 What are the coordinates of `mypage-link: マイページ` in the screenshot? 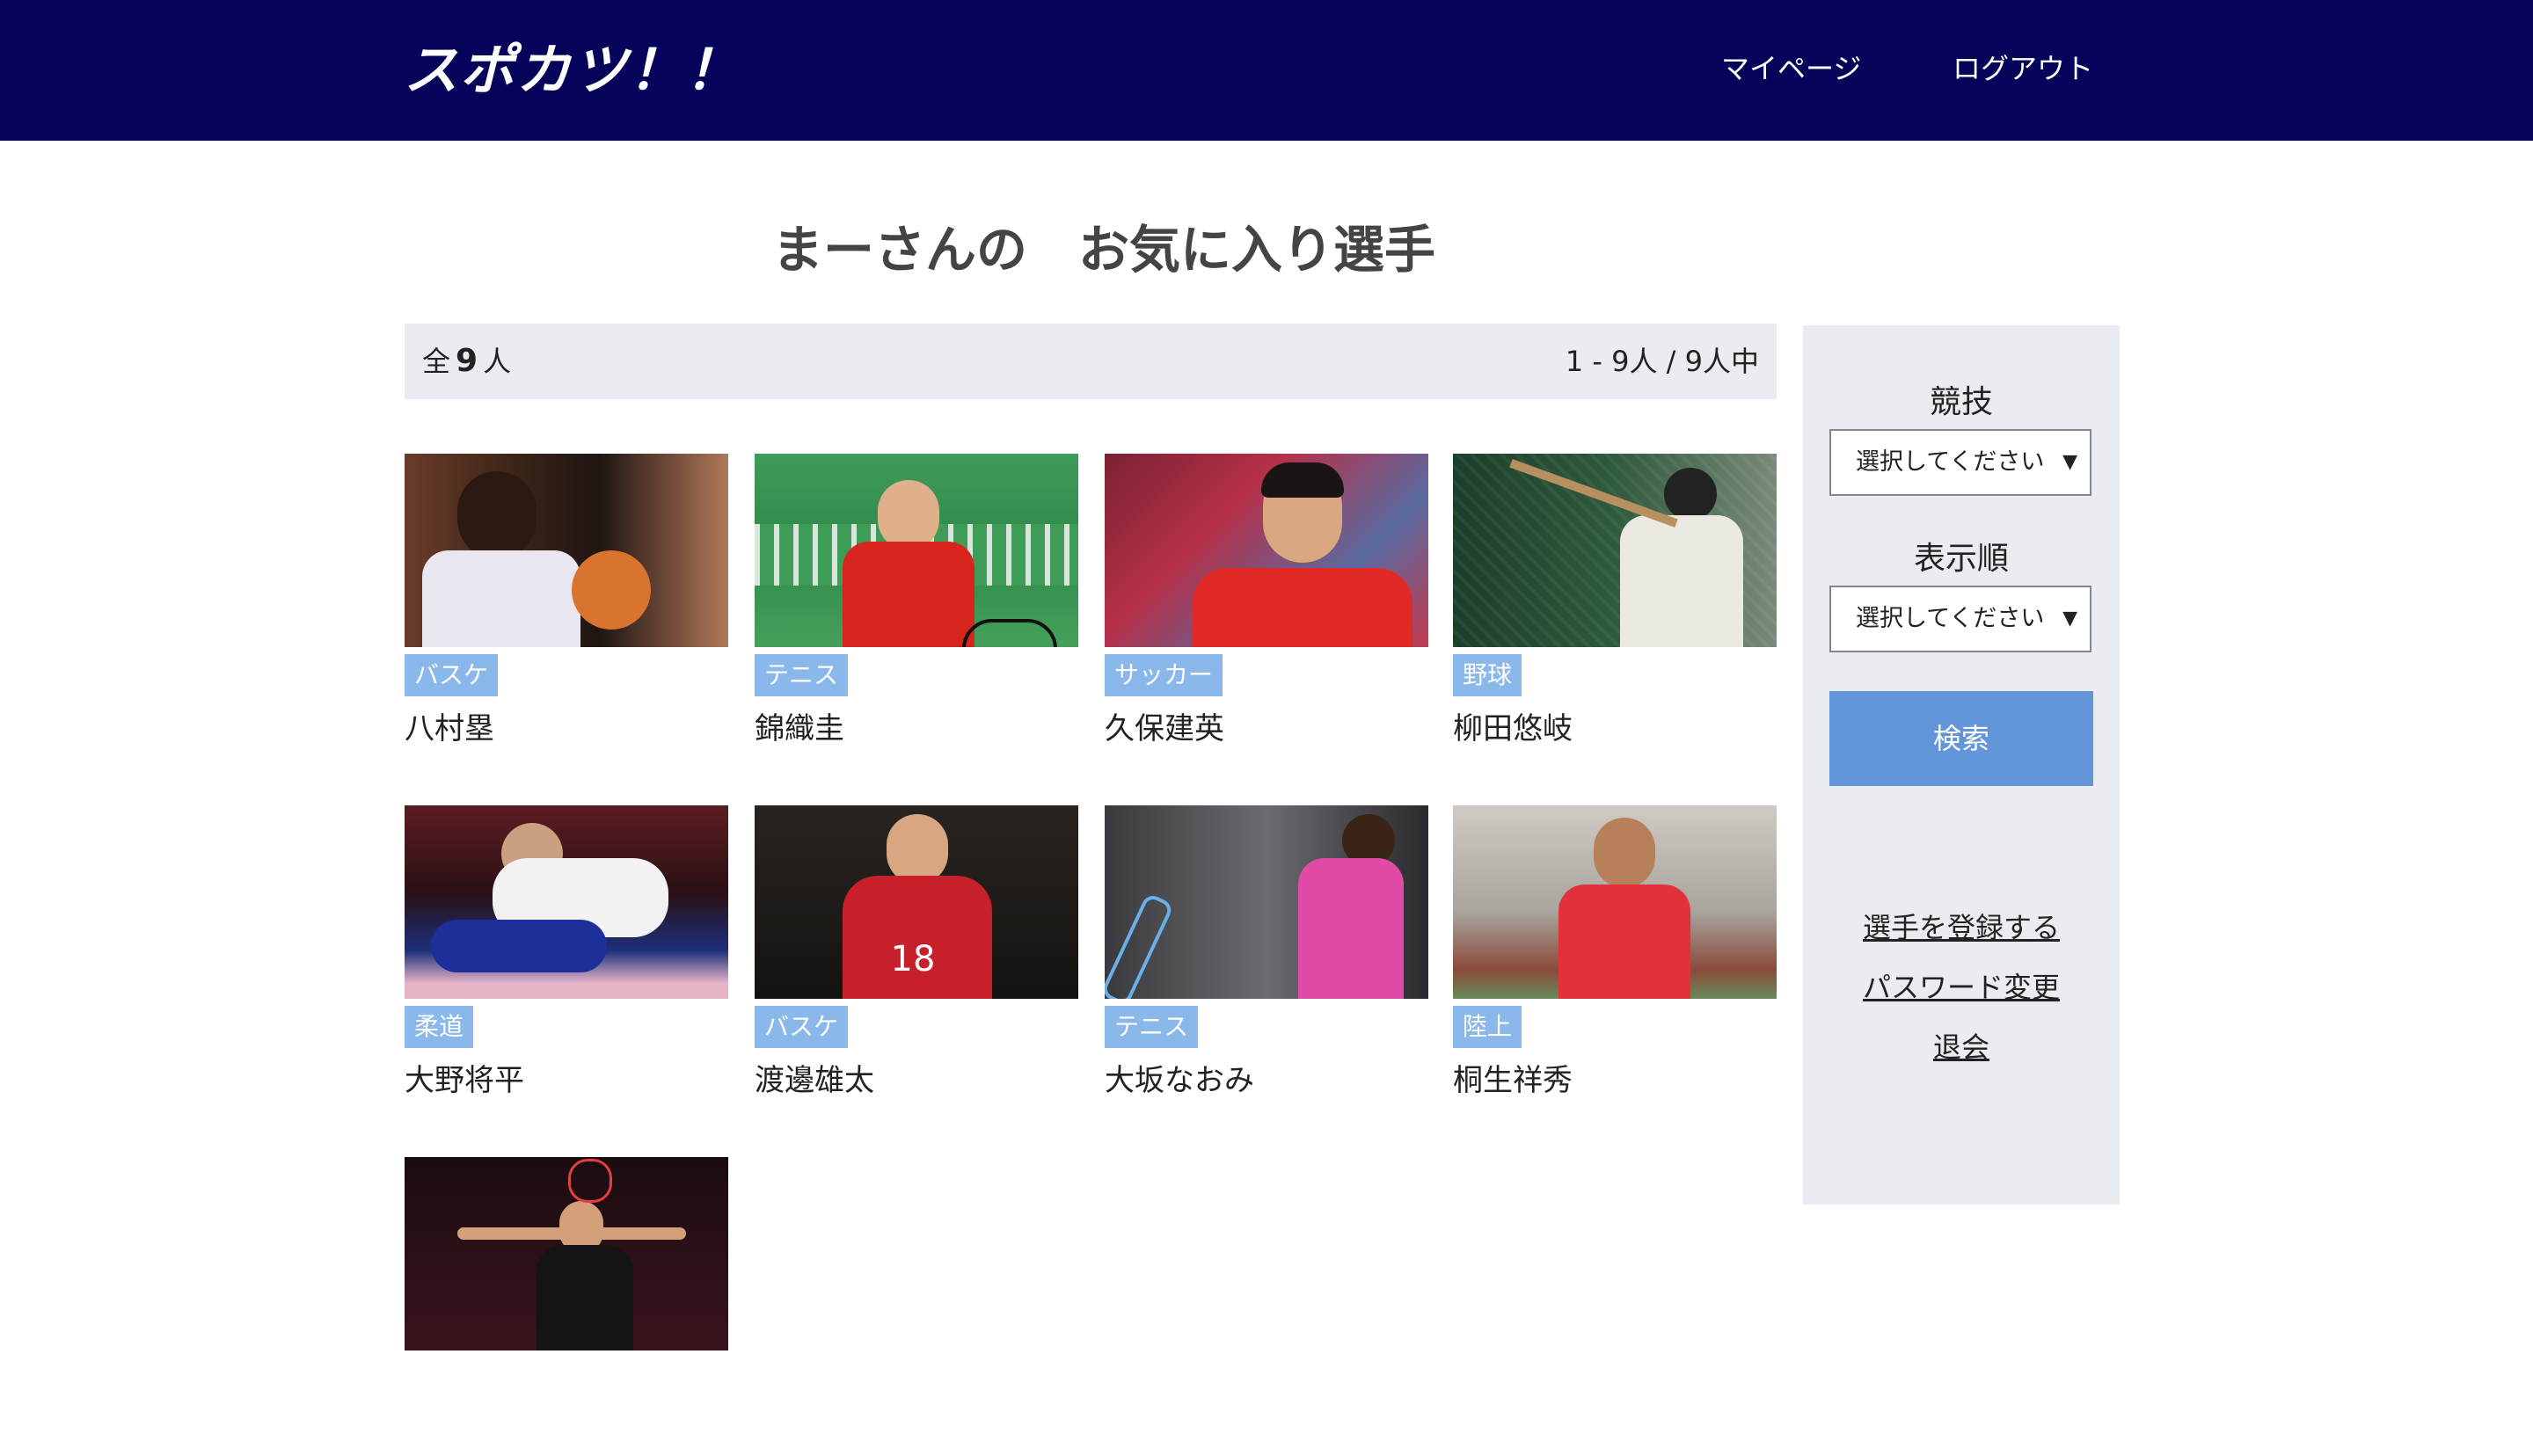 It's located at (1791, 68).